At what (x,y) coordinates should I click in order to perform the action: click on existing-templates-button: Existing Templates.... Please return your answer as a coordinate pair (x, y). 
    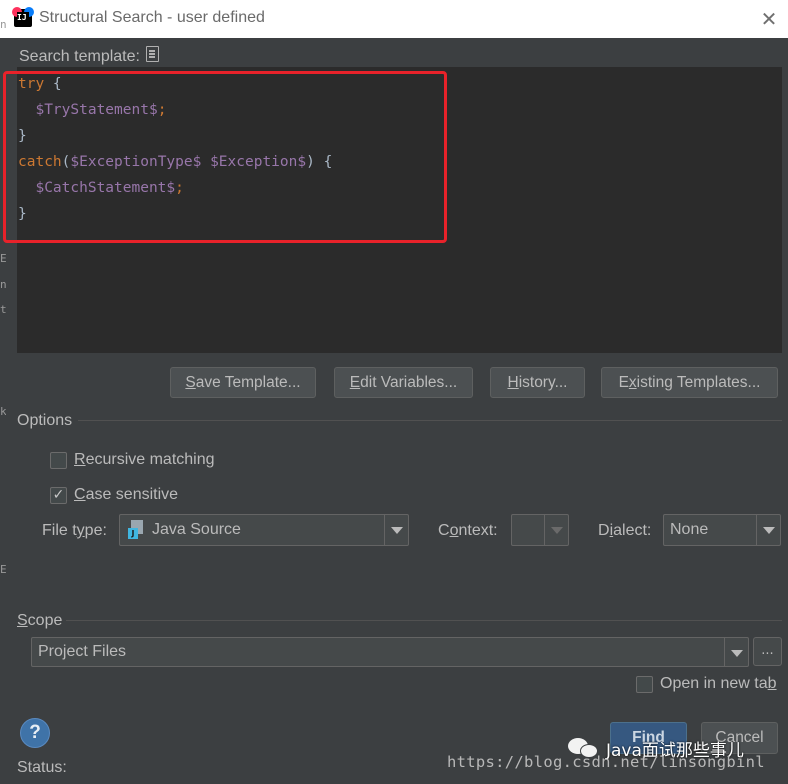
    Looking at the image, I should click on (689, 382).